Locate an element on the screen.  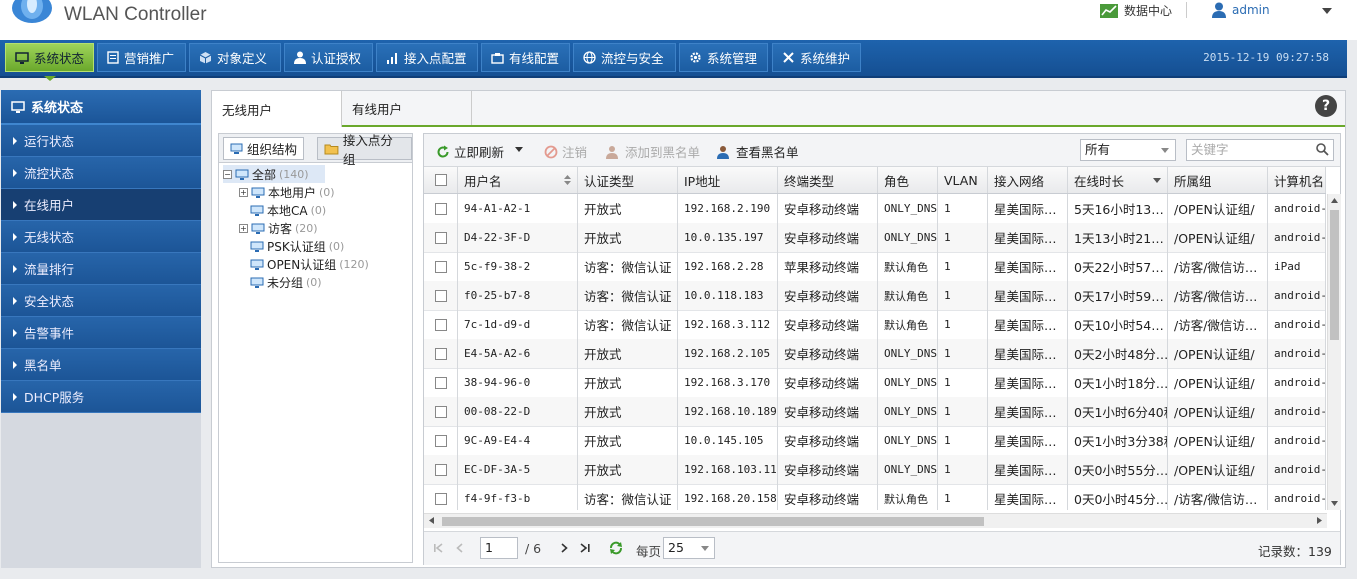
data-center-link: 数据中心 is located at coordinates (1136, 10).